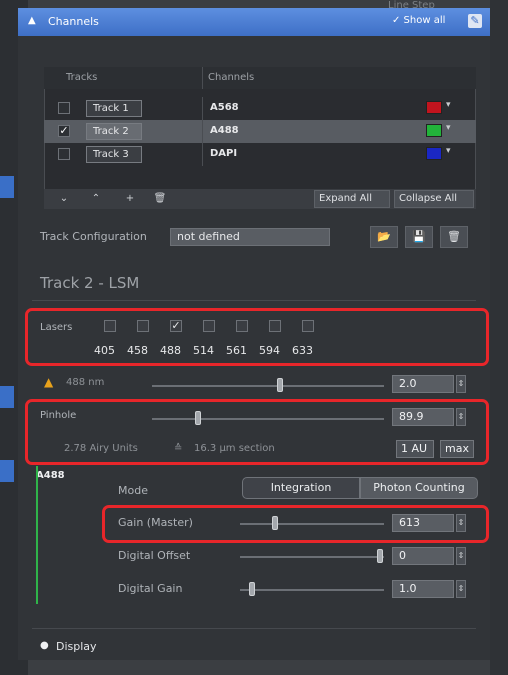 The image size is (508, 675). Describe the element at coordinates (104, 350) in the screenshot. I see `laser-wavelength-label: 405` at that location.